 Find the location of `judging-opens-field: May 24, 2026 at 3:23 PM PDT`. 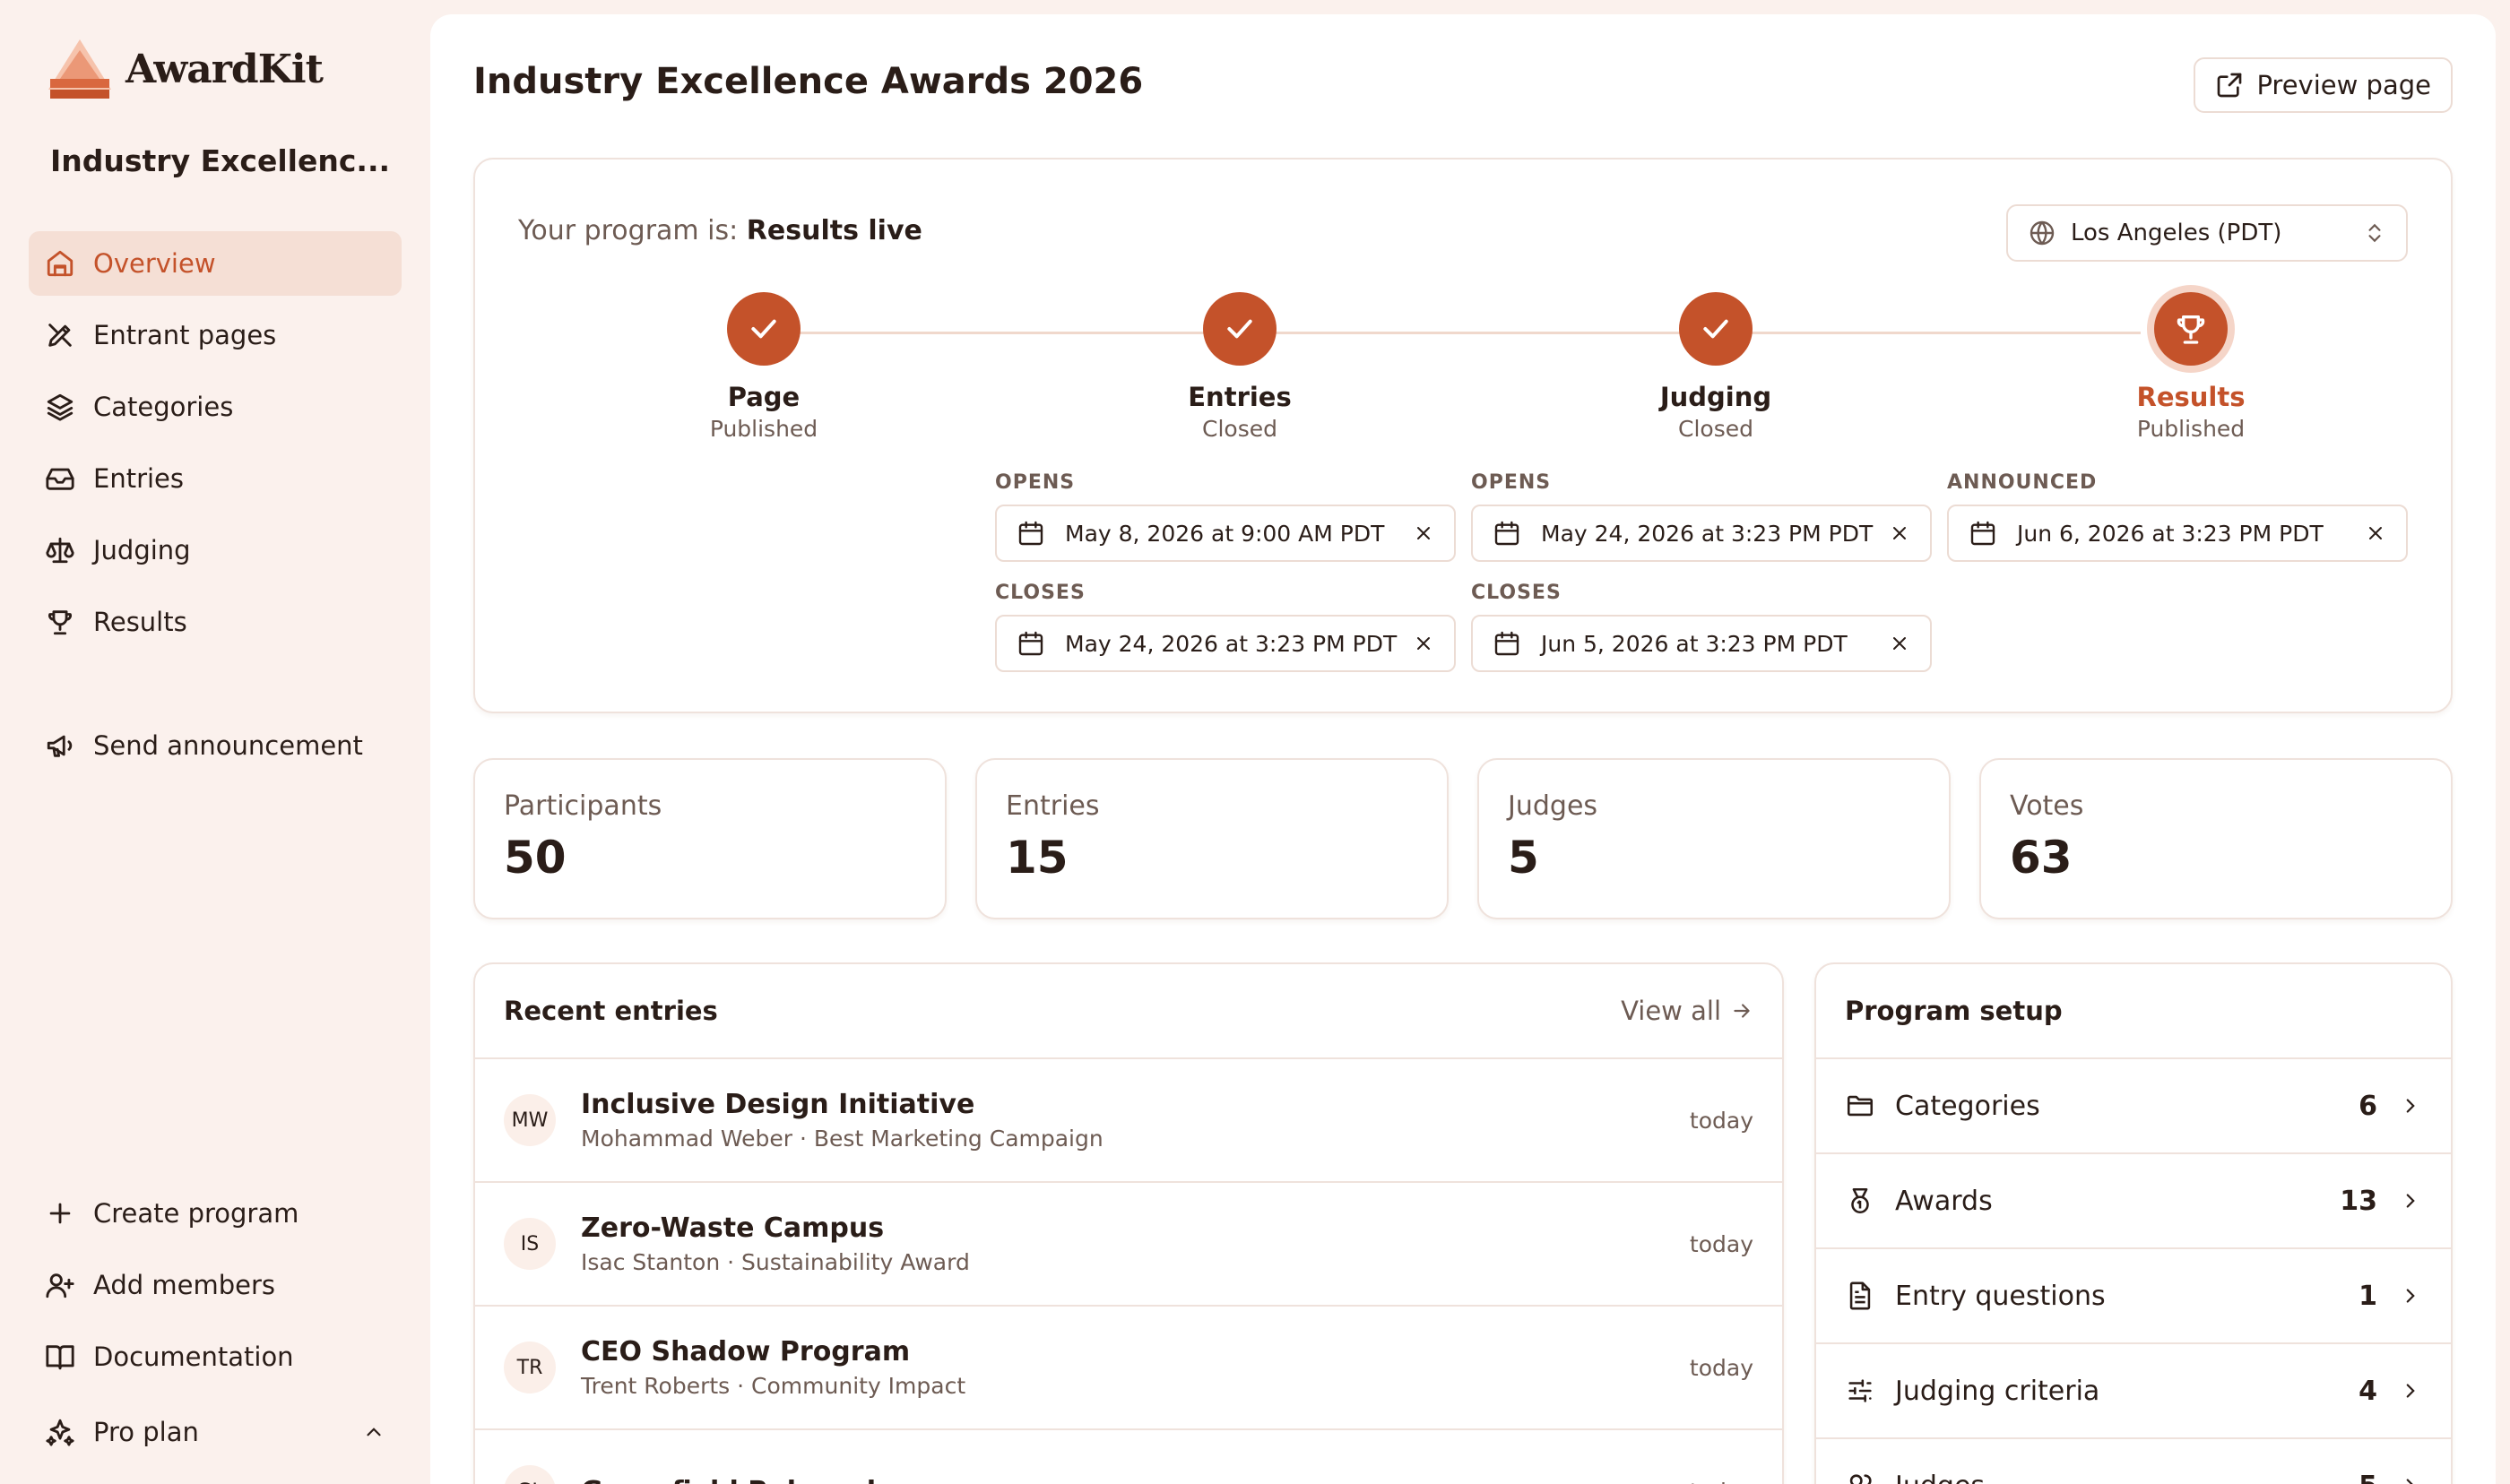

judging-opens-field: May 24, 2026 at 3:23 PM PDT is located at coordinates (1701, 533).